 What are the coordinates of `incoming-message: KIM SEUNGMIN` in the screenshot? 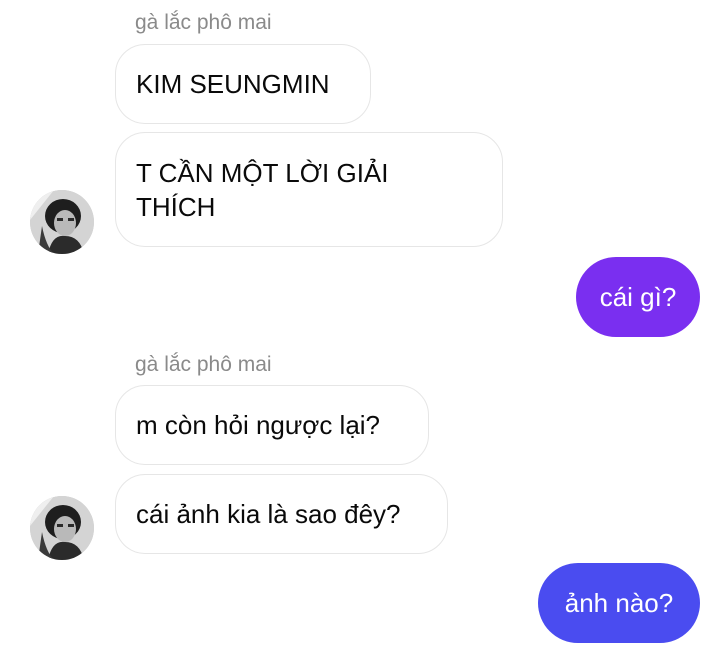 It's located at (243, 84).